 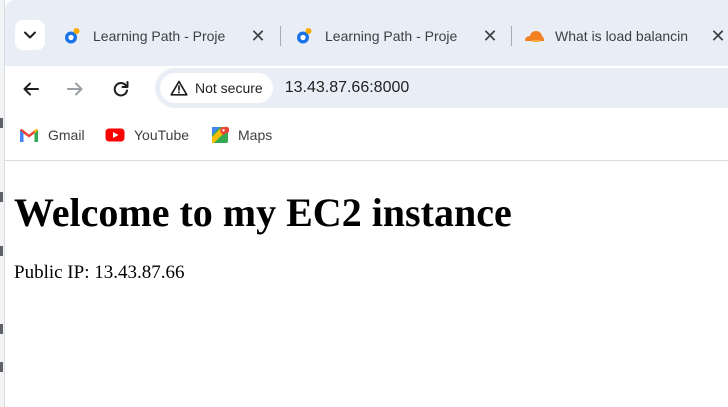 I want to click on youtube-icon, so click(x=115, y=135).